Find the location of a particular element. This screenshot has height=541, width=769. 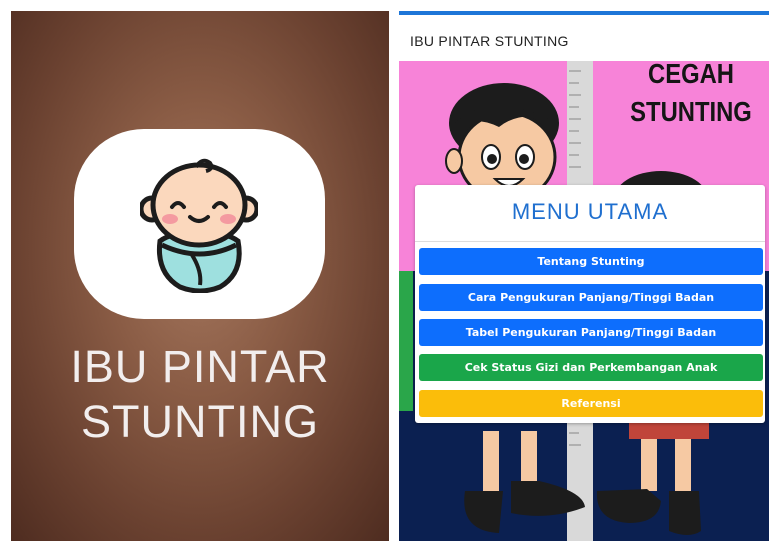

menu-button-tabel-pengukuran: Tabel Pengukuran Panjang/Tinggi Badan is located at coordinates (591, 332).